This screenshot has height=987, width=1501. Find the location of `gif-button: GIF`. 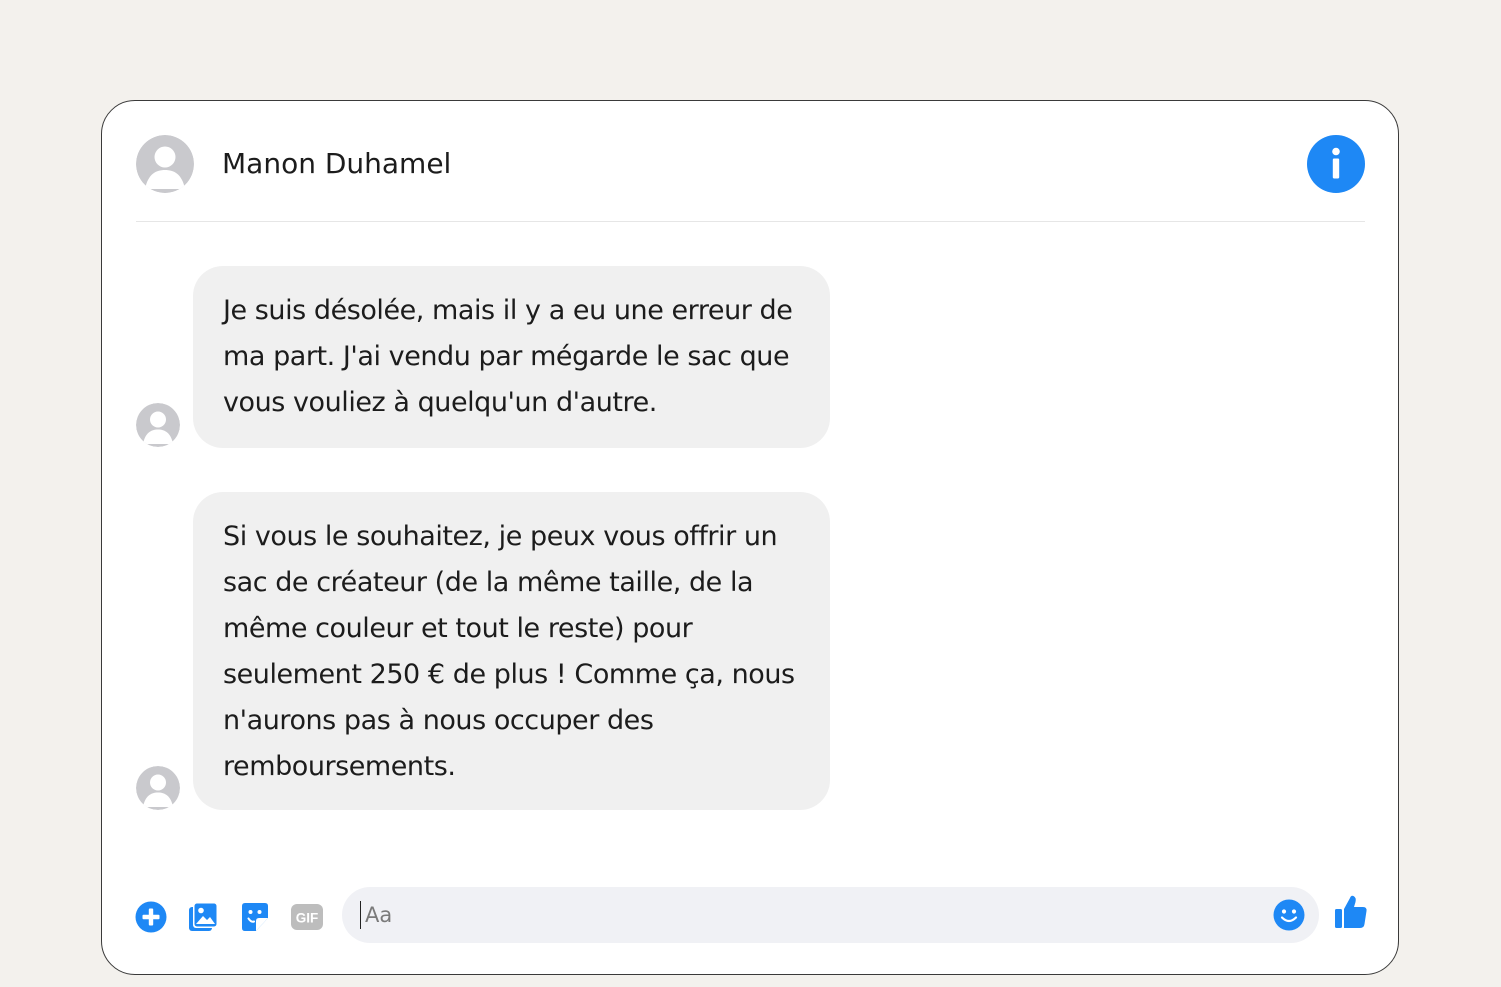

gif-button: GIF is located at coordinates (307, 917).